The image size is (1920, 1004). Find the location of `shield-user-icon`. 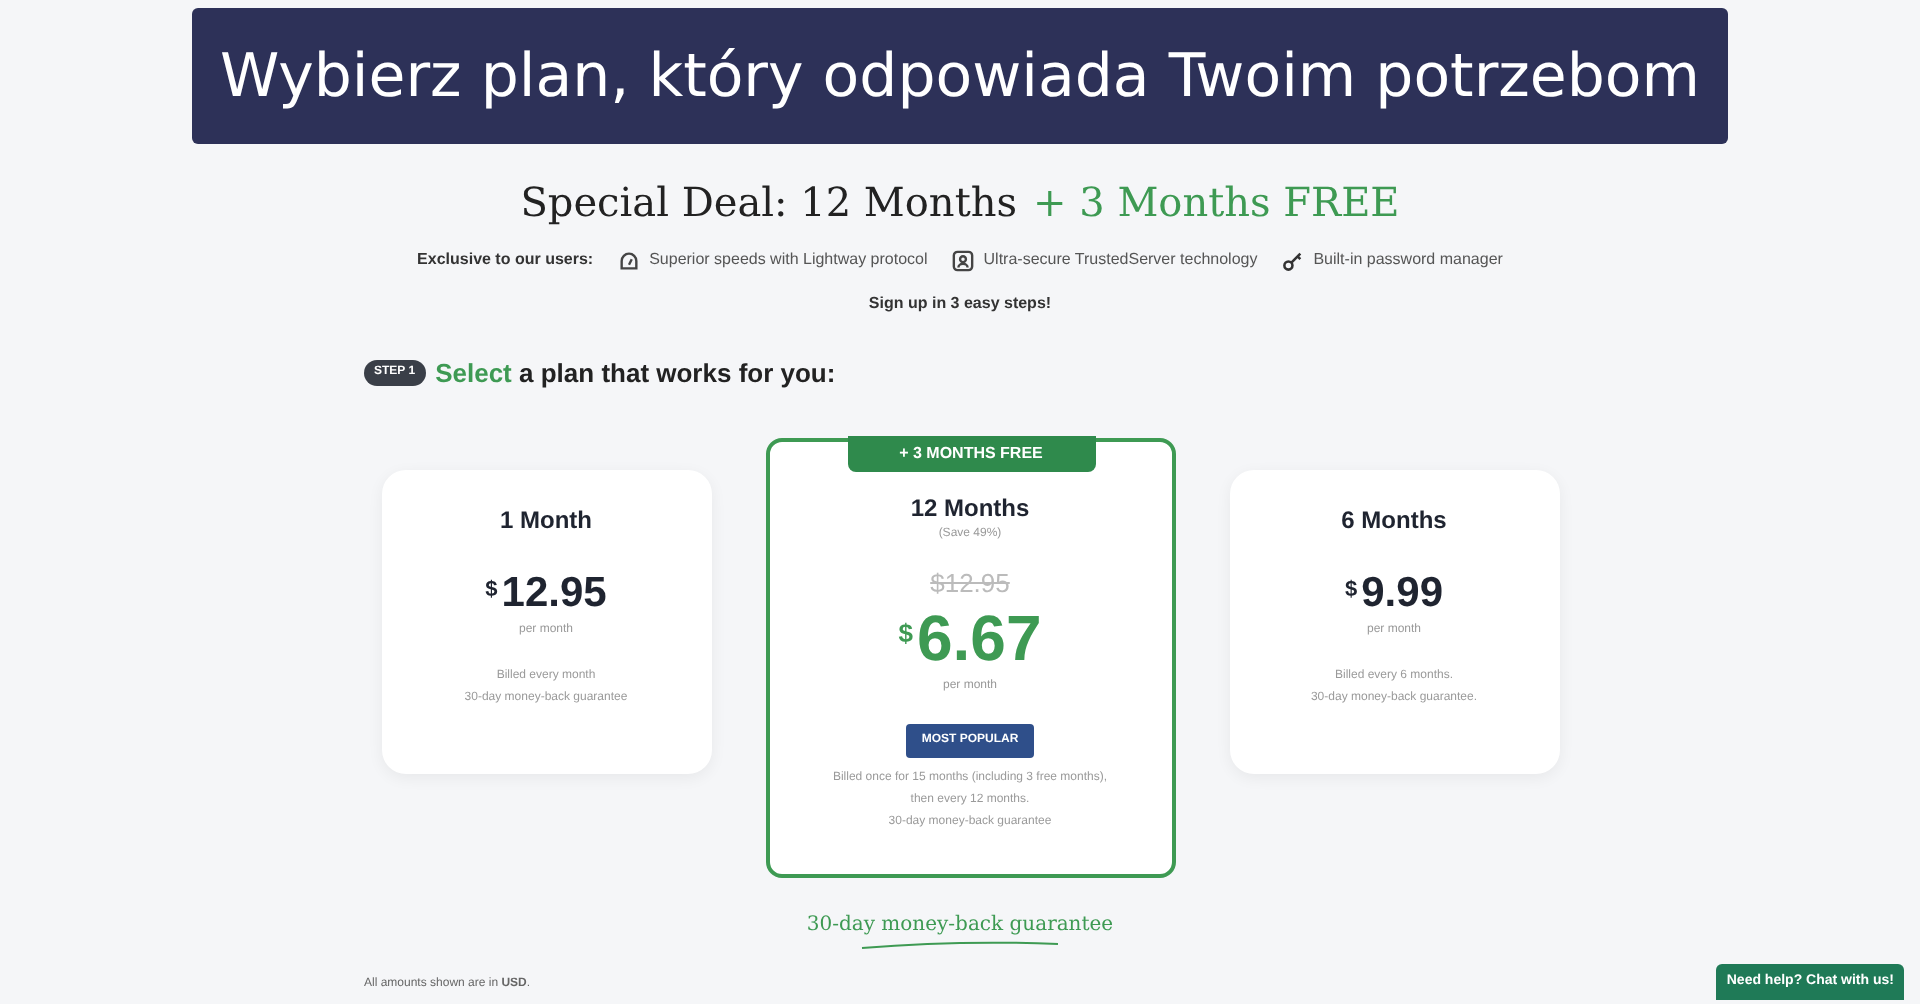

shield-user-icon is located at coordinates (962, 260).